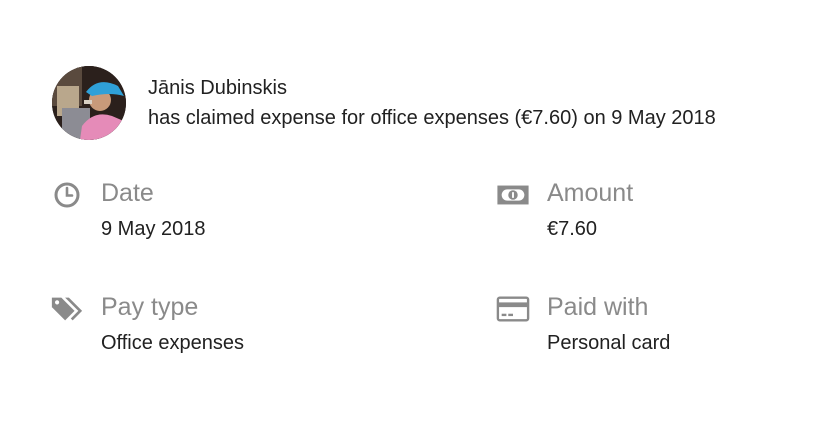  Describe the element at coordinates (609, 343) in the screenshot. I see `paid-with-value: Personal card` at that location.